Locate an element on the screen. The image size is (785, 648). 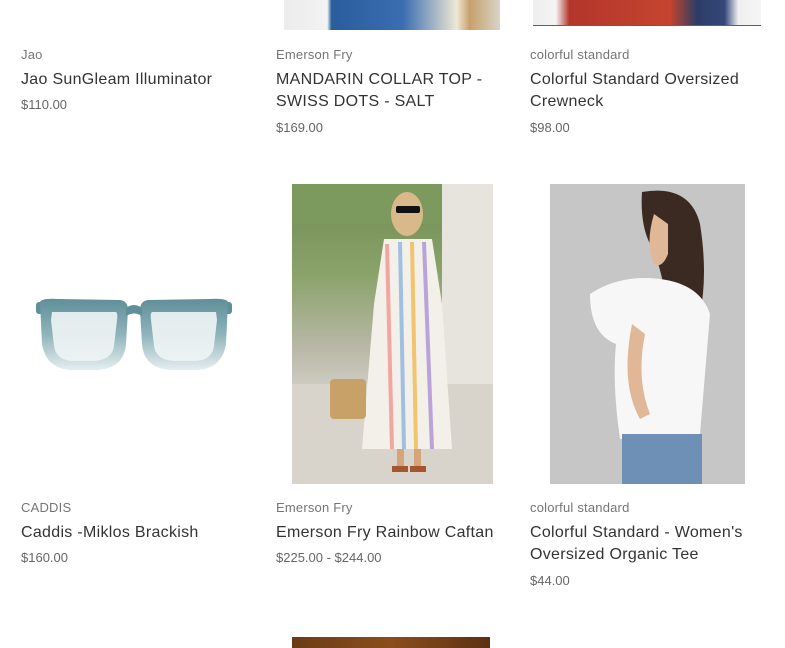
product-title-line: SWISS DOTS - SALT is located at coordinates (355, 101).